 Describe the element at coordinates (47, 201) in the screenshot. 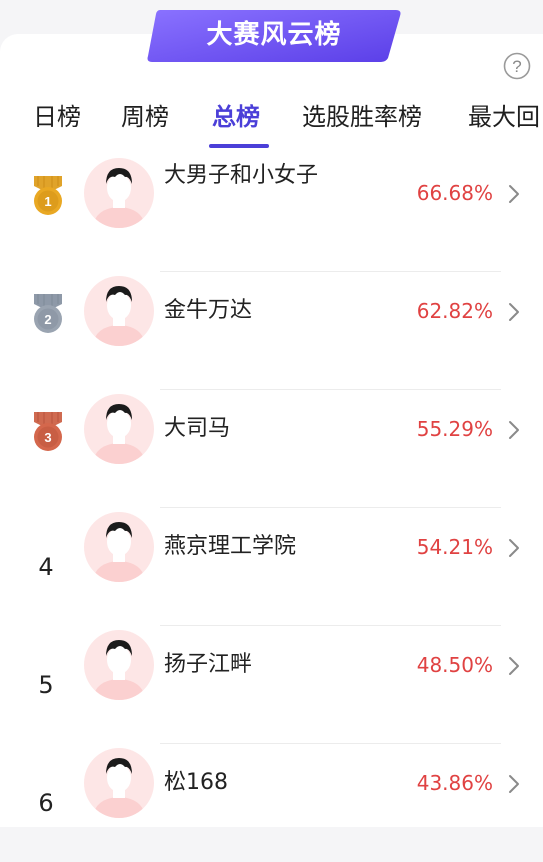

I see `medal-rank-number: 1` at that location.